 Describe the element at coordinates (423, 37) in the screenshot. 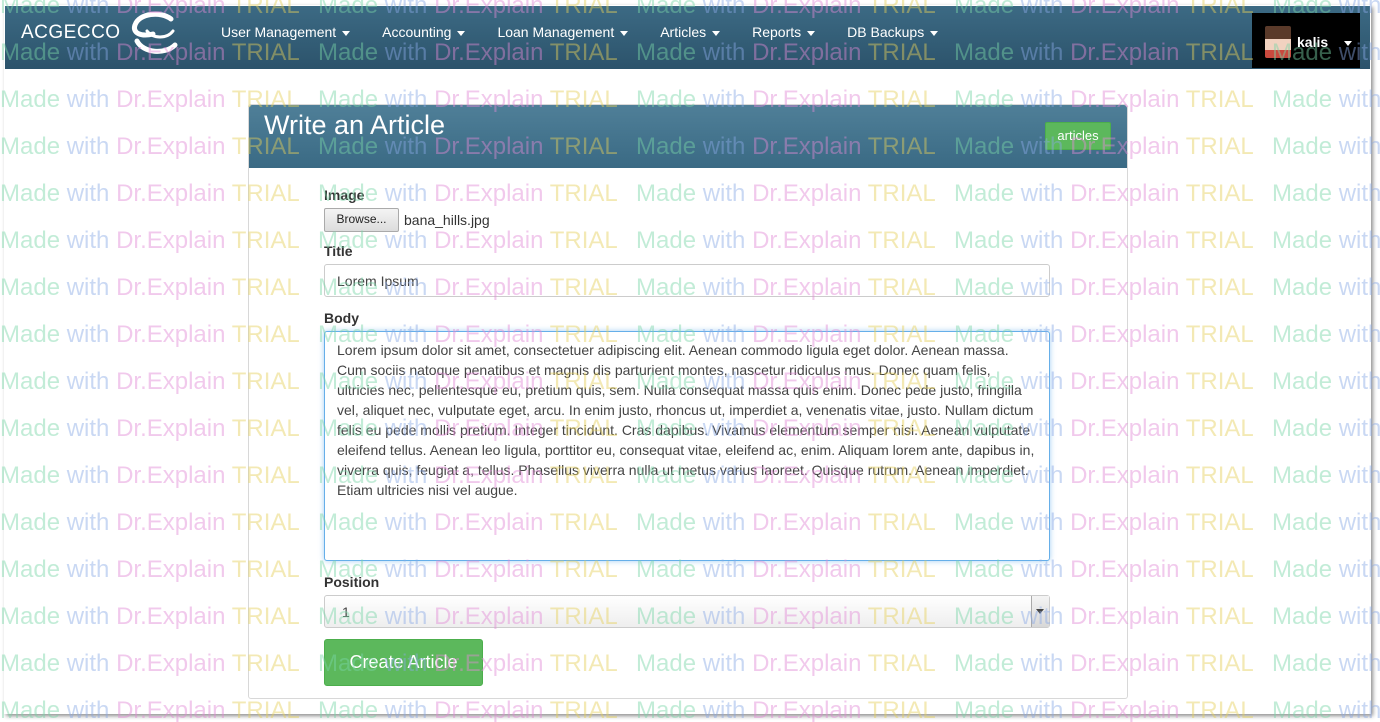

I see `nav-accounting: Accounting` at that location.